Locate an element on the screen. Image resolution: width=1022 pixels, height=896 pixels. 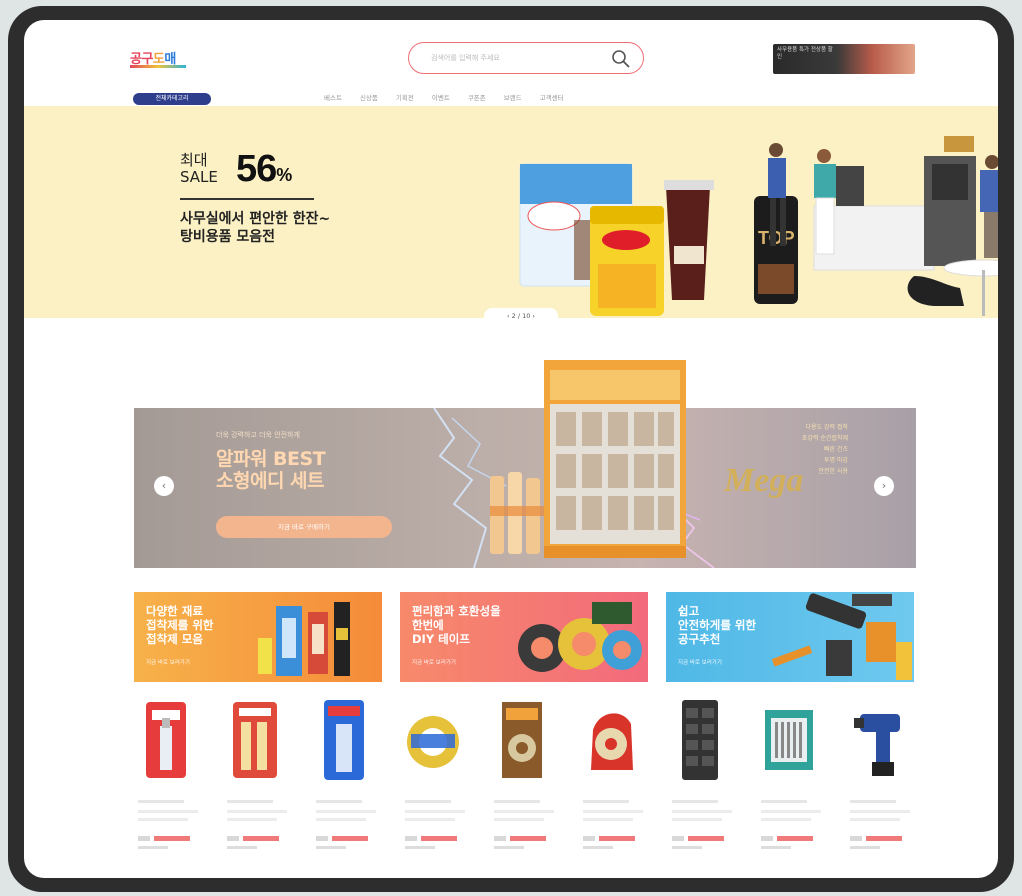
top-ad-banner: 사무용품 특가 전상품 할인 is located at coordinates (844, 59).